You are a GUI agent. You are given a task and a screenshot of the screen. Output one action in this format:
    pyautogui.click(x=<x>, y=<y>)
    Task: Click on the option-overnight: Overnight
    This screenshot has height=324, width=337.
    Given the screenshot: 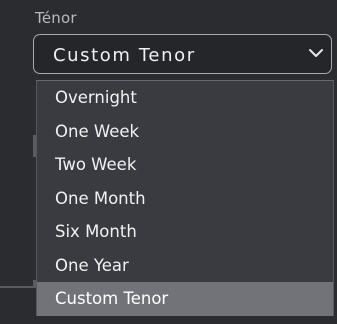 What is the action you would take?
    pyautogui.click(x=185, y=98)
    